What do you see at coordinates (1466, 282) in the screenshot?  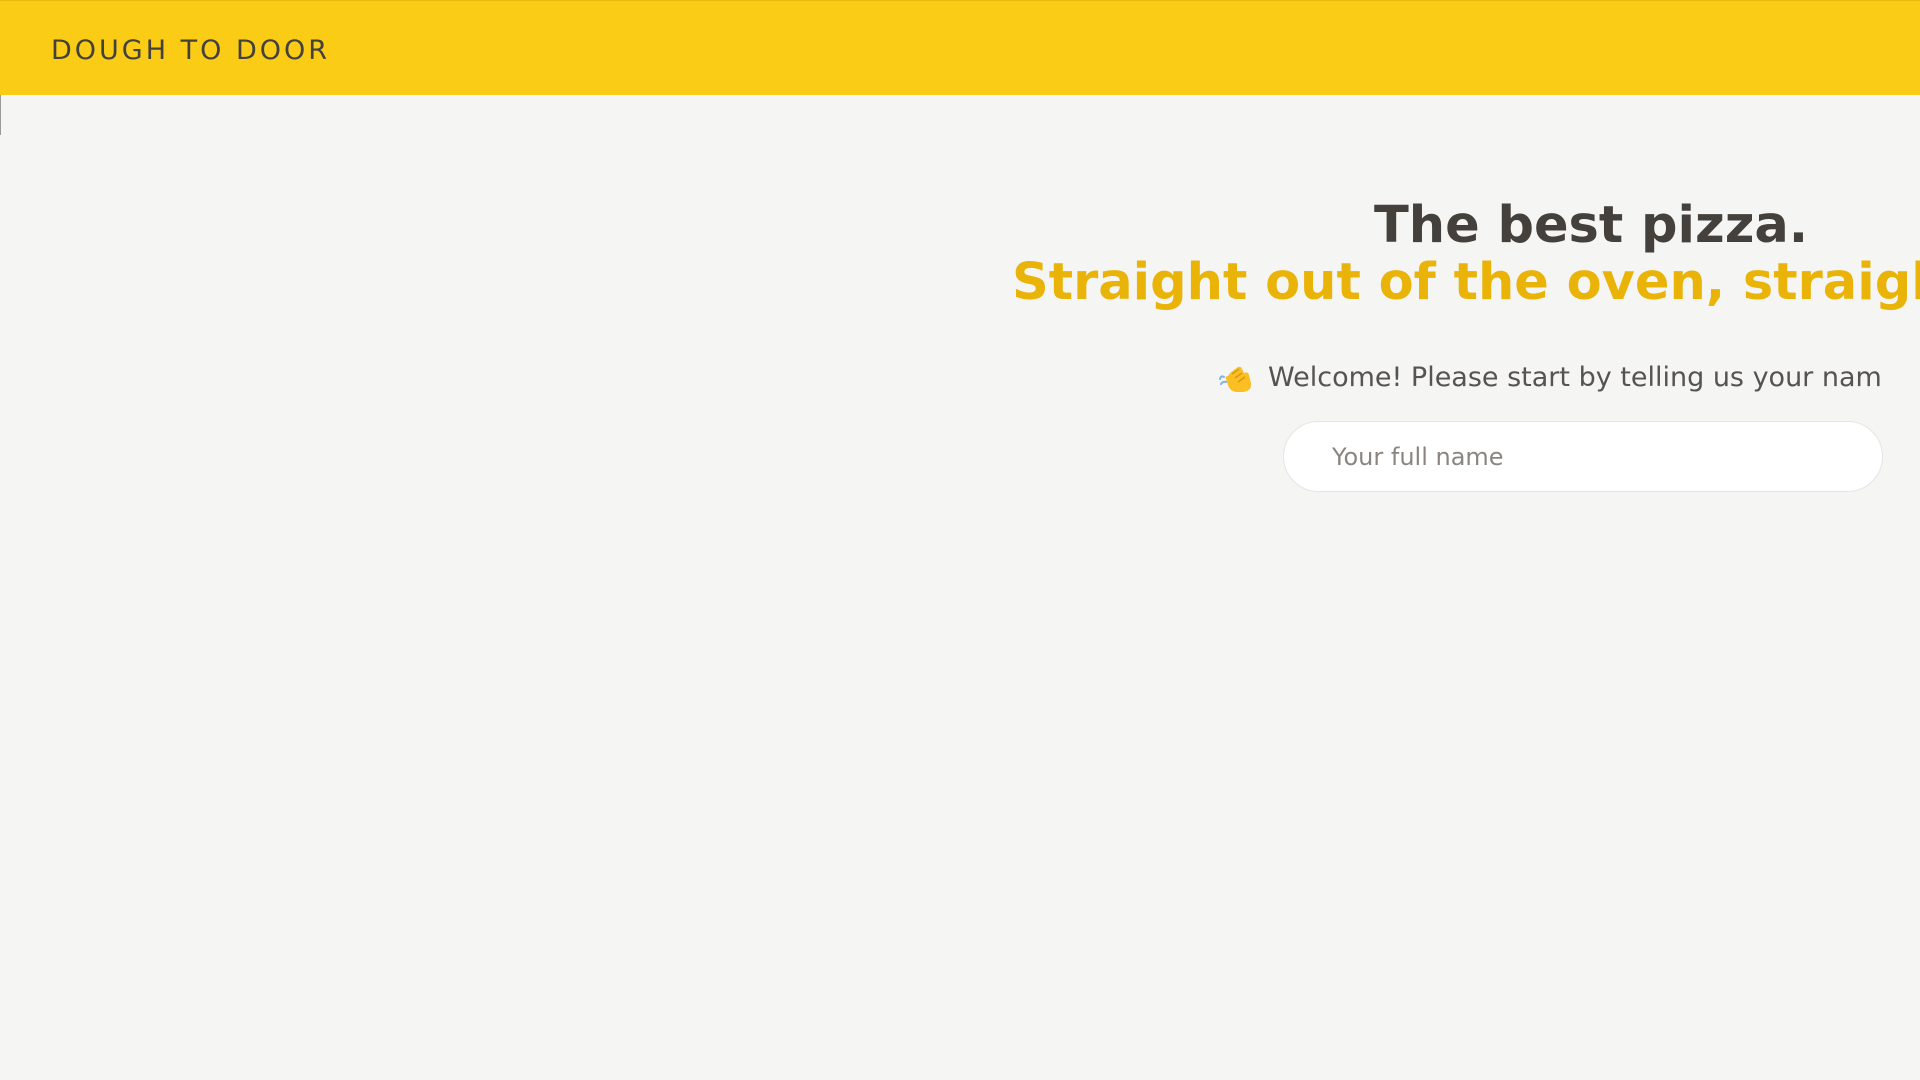 I see `headline-secondary: Straight out of the oven, straight` at bounding box center [1466, 282].